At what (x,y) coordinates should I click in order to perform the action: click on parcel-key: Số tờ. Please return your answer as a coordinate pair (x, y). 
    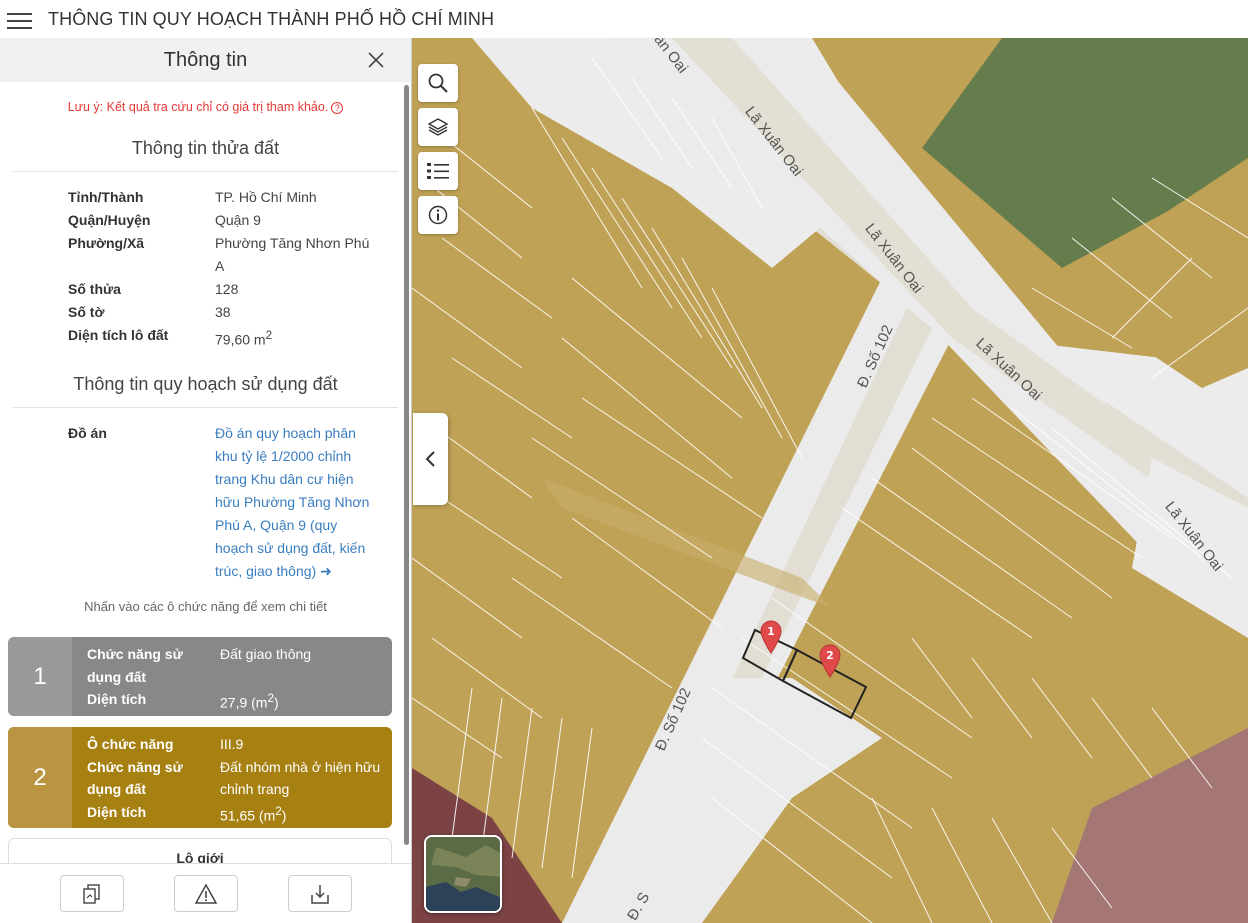
    Looking at the image, I should click on (86, 312).